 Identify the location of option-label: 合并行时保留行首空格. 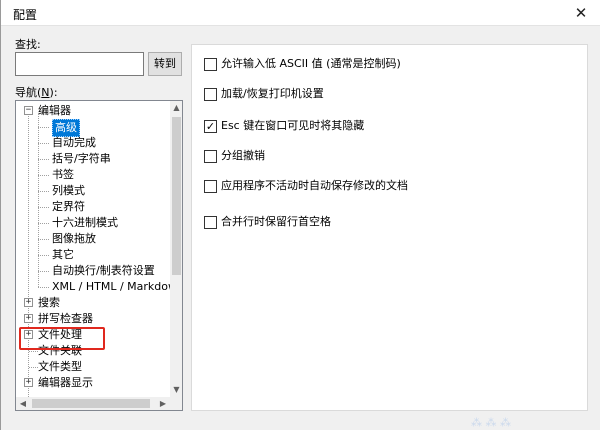
(276, 221).